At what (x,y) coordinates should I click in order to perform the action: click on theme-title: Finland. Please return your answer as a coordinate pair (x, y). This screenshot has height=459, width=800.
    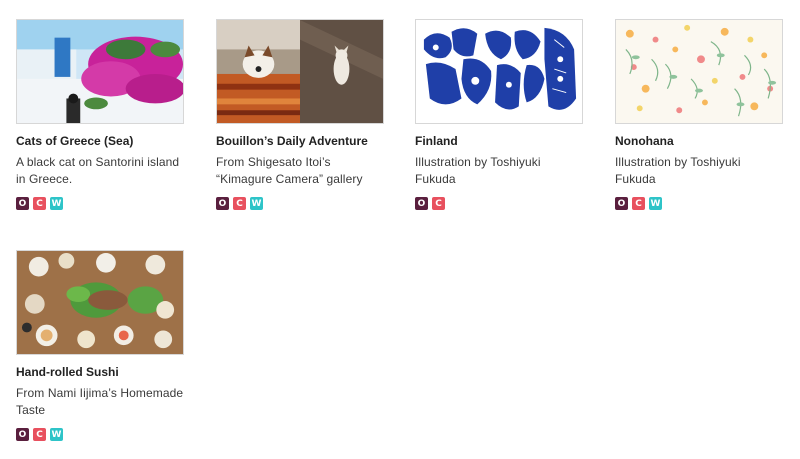
    Looking at the image, I should click on (499, 141).